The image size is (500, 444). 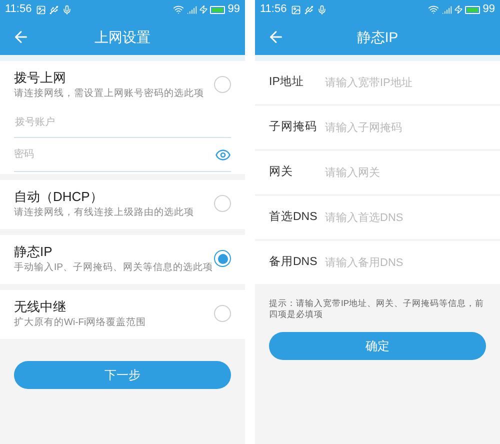 What do you see at coordinates (34, 252) in the screenshot?
I see `option-title: 静态IP` at bounding box center [34, 252].